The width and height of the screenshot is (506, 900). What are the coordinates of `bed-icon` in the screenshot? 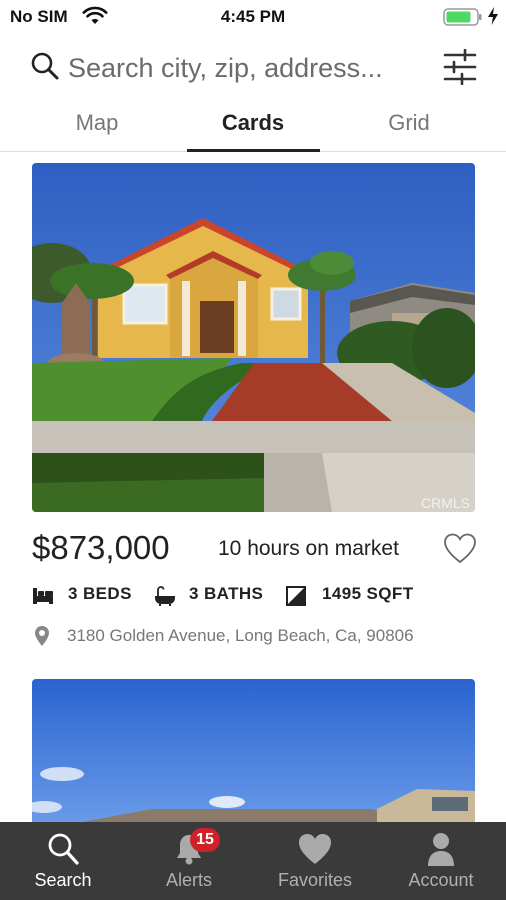 It's located at (43, 596).